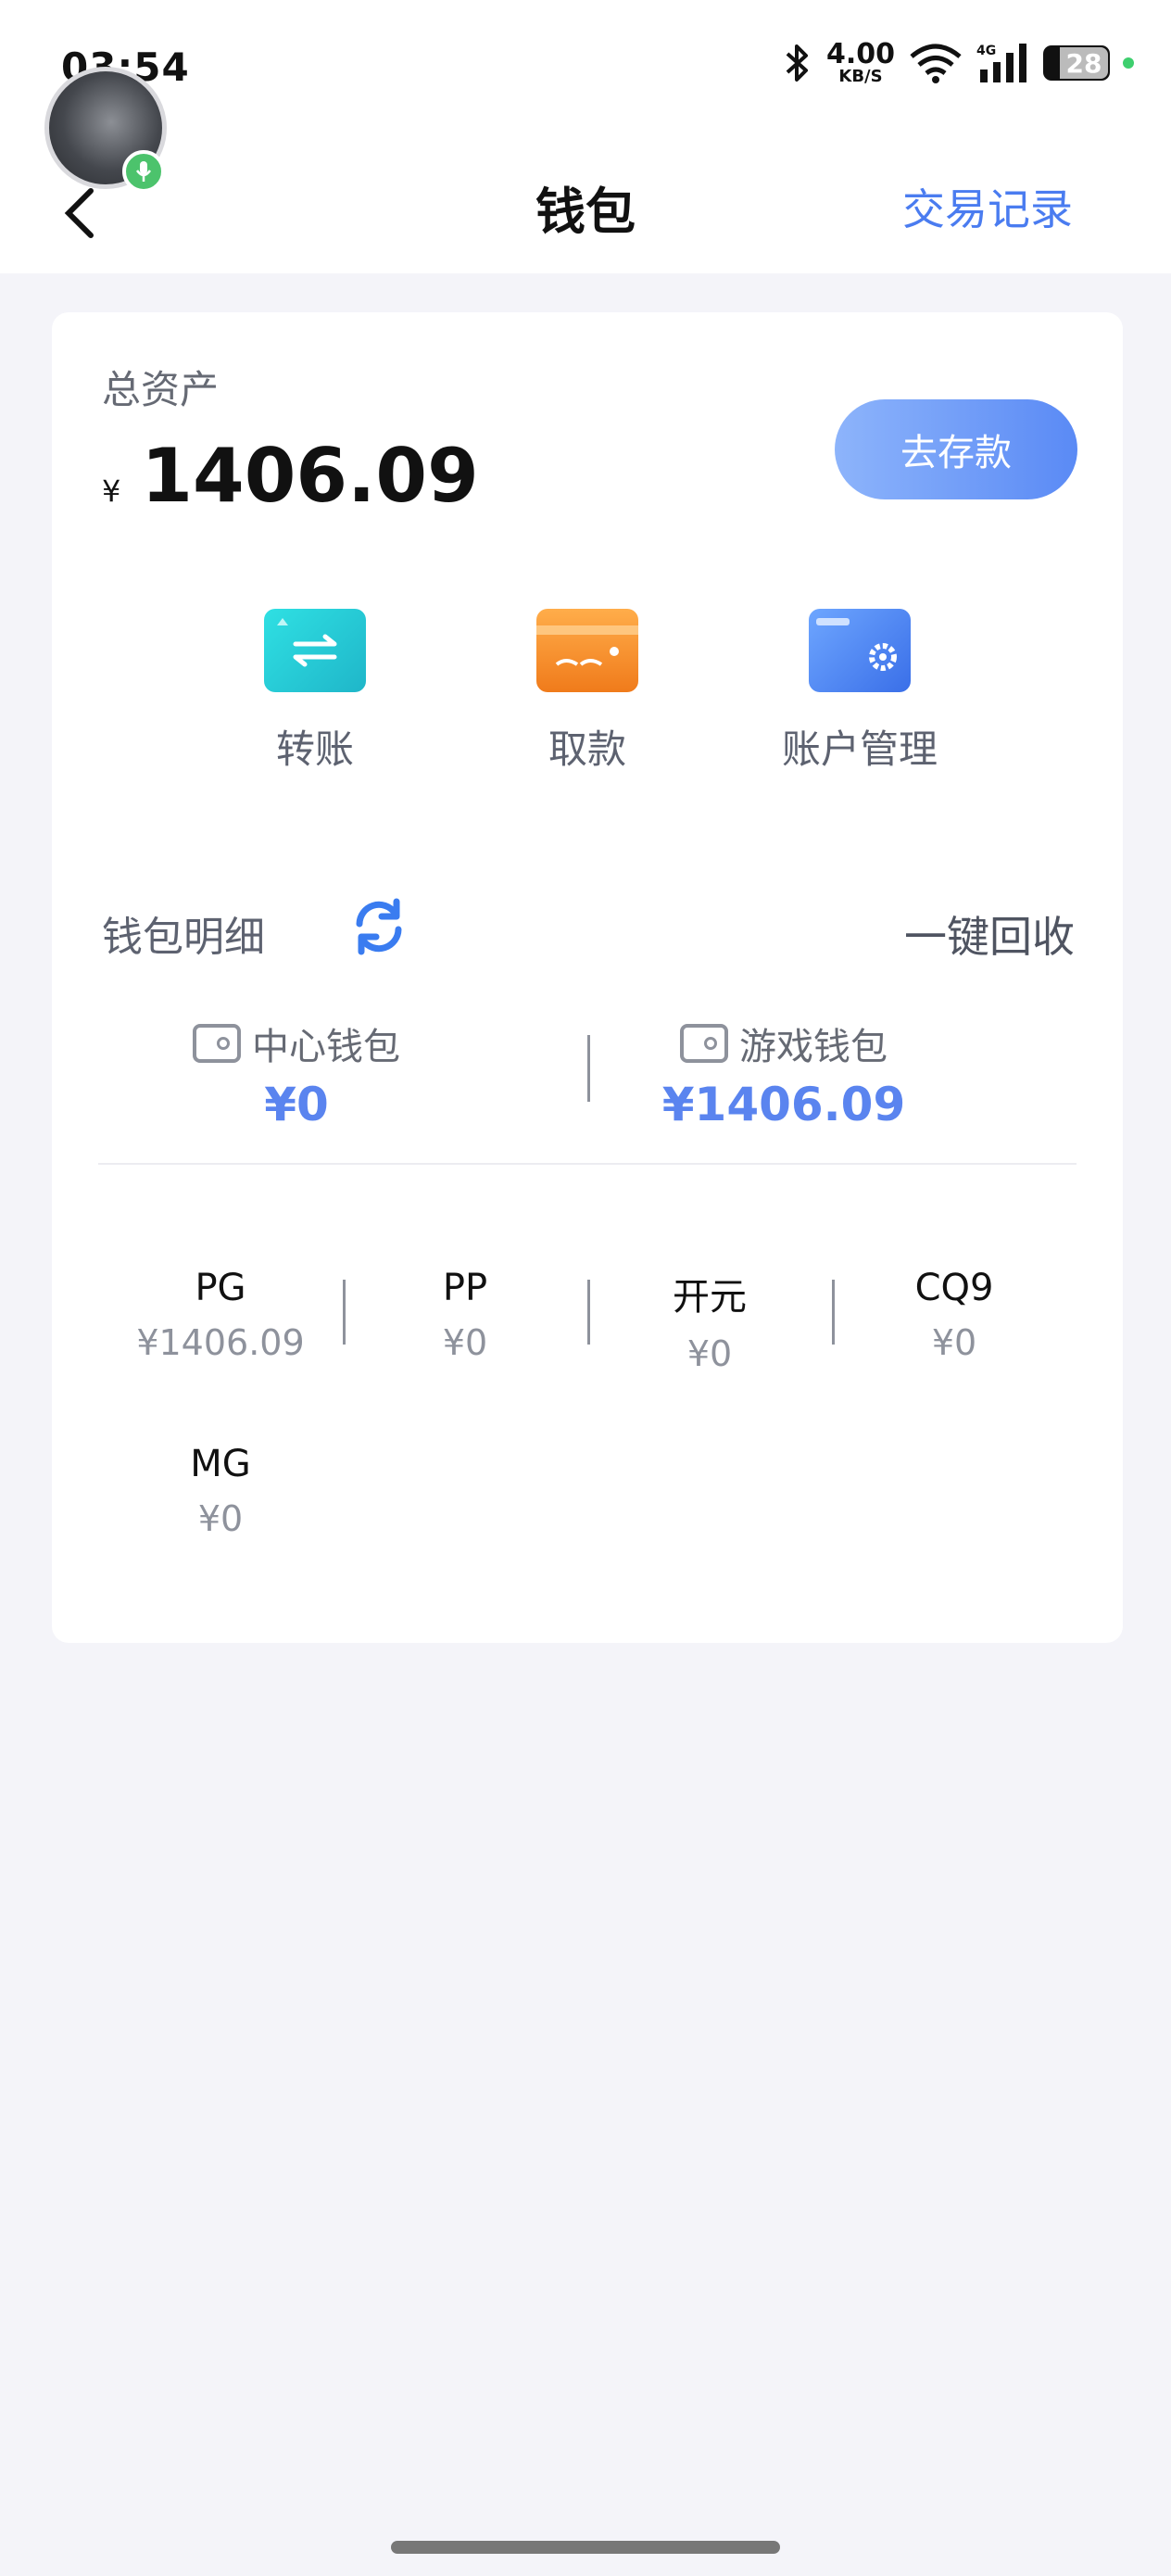 This screenshot has width=1171, height=2576. What do you see at coordinates (589, 1068) in the screenshot?
I see `wallet-divider` at bounding box center [589, 1068].